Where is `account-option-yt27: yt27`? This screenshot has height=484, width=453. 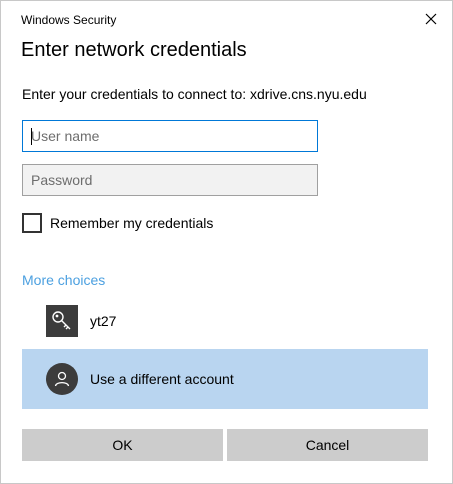
account-option-yt27: yt27 is located at coordinates (225, 321).